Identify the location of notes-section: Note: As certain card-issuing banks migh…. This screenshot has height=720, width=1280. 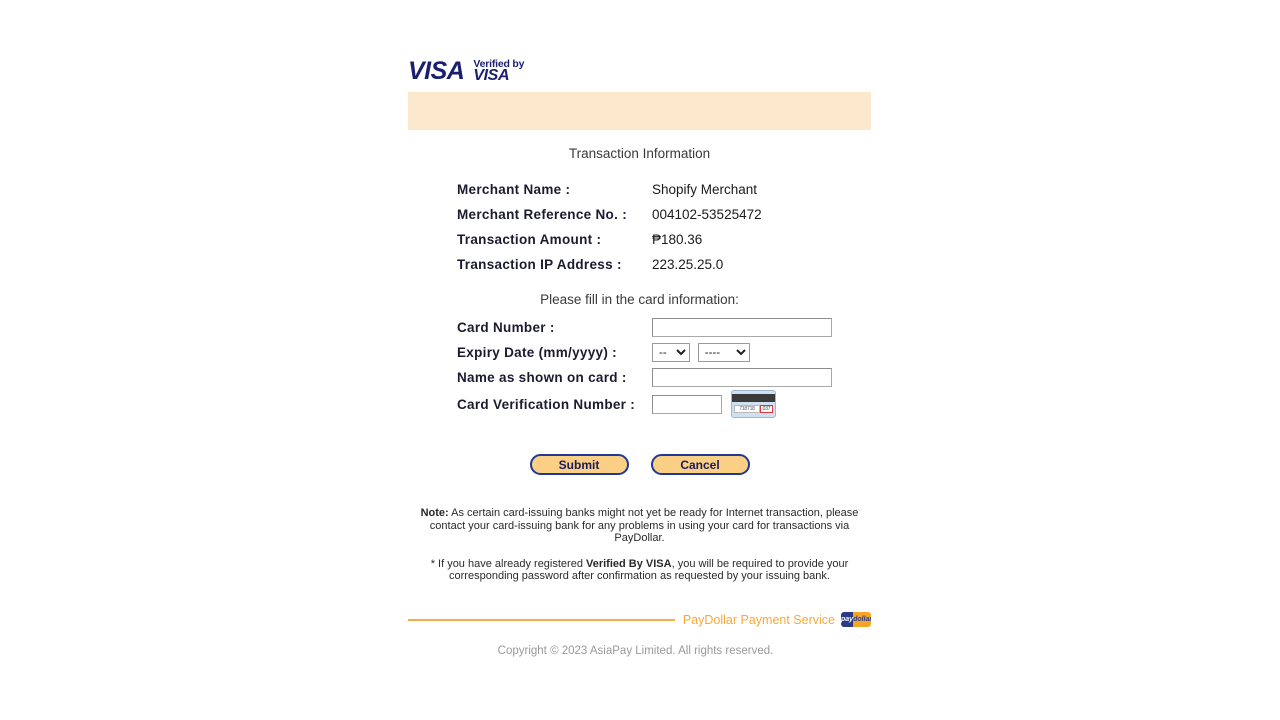
(639, 545).